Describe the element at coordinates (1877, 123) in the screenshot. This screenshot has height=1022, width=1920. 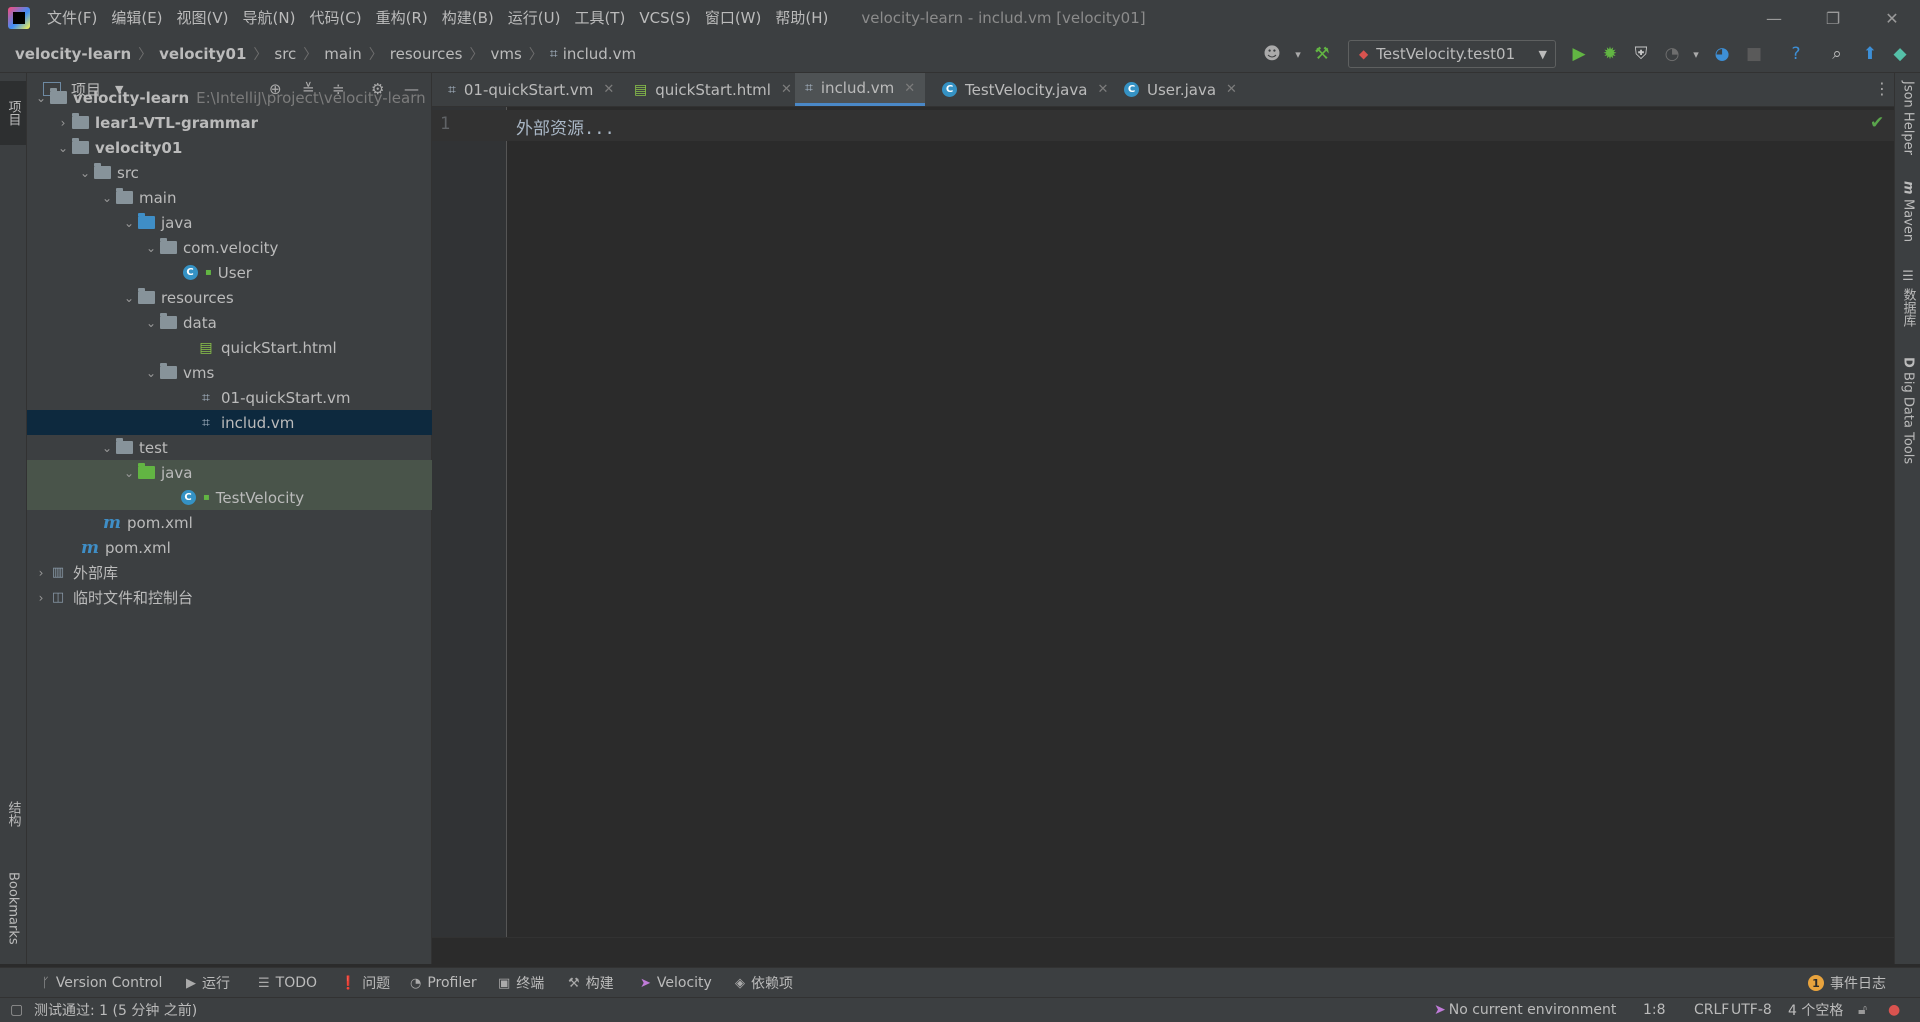
I see `no-problems-check-icon: ✔` at that location.